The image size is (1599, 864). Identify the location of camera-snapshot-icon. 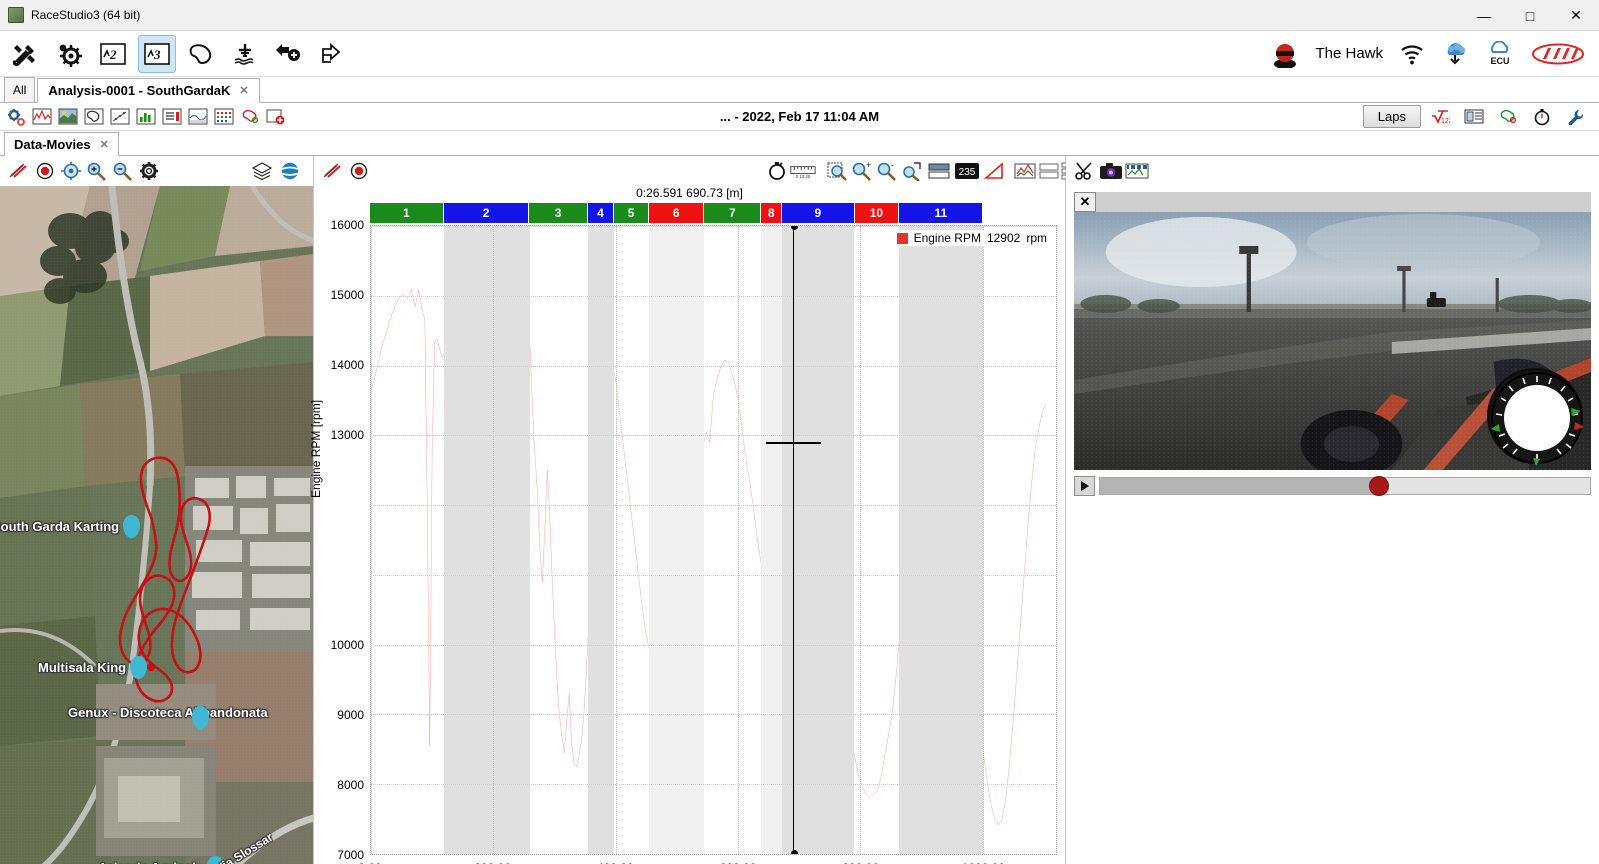
(1111, 171).